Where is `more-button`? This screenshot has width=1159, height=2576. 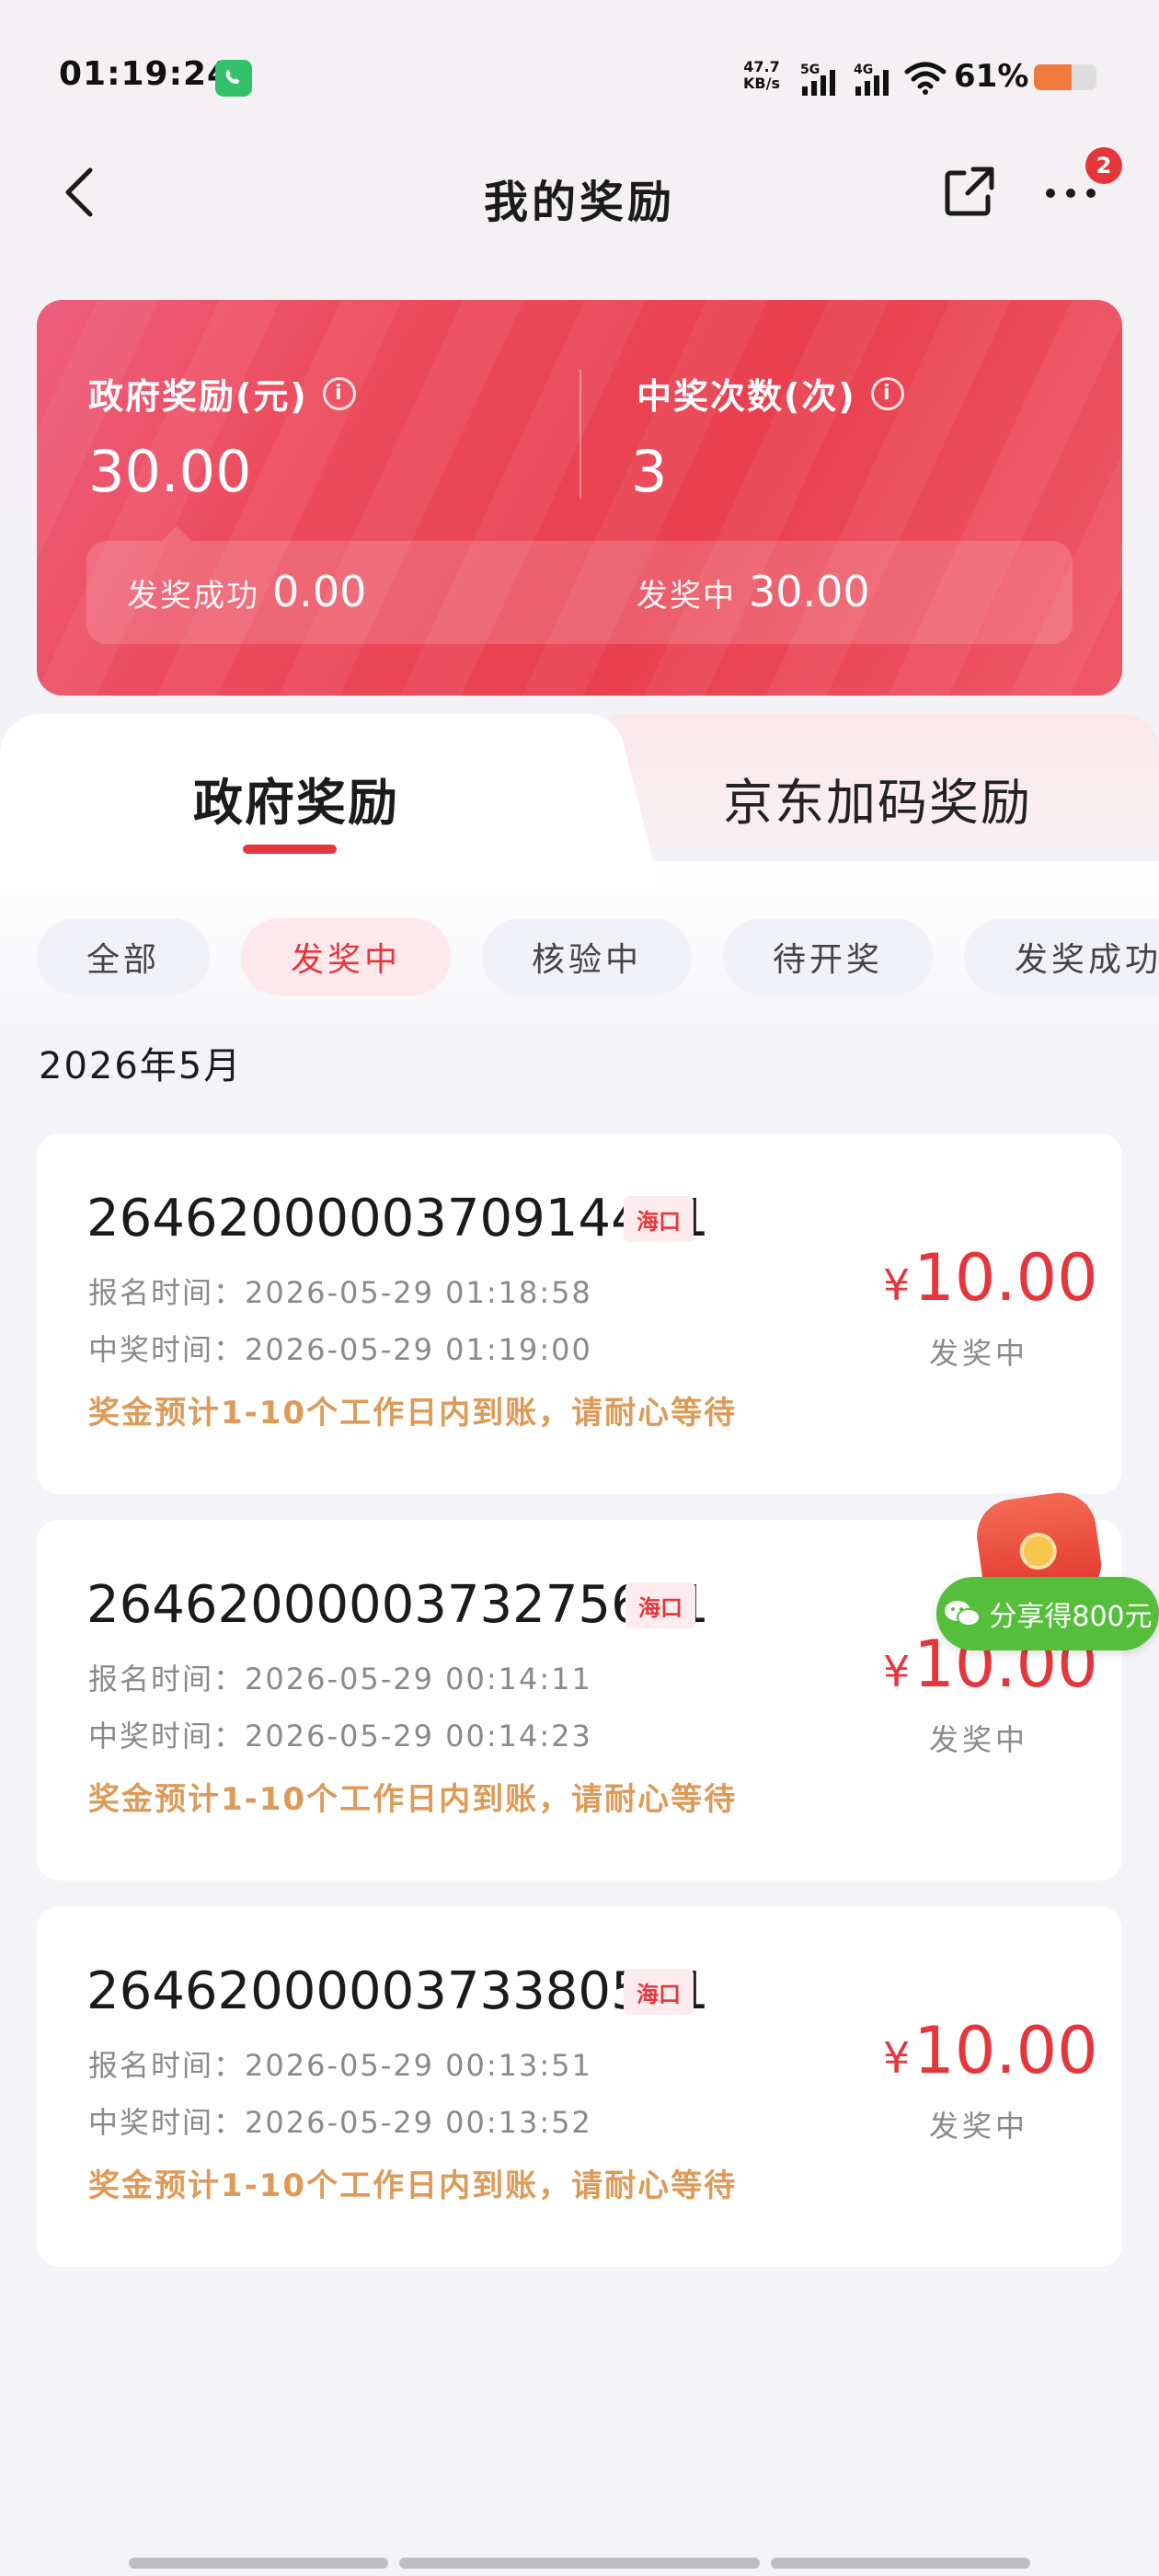
more-button is located at coordinates (1070, 193).